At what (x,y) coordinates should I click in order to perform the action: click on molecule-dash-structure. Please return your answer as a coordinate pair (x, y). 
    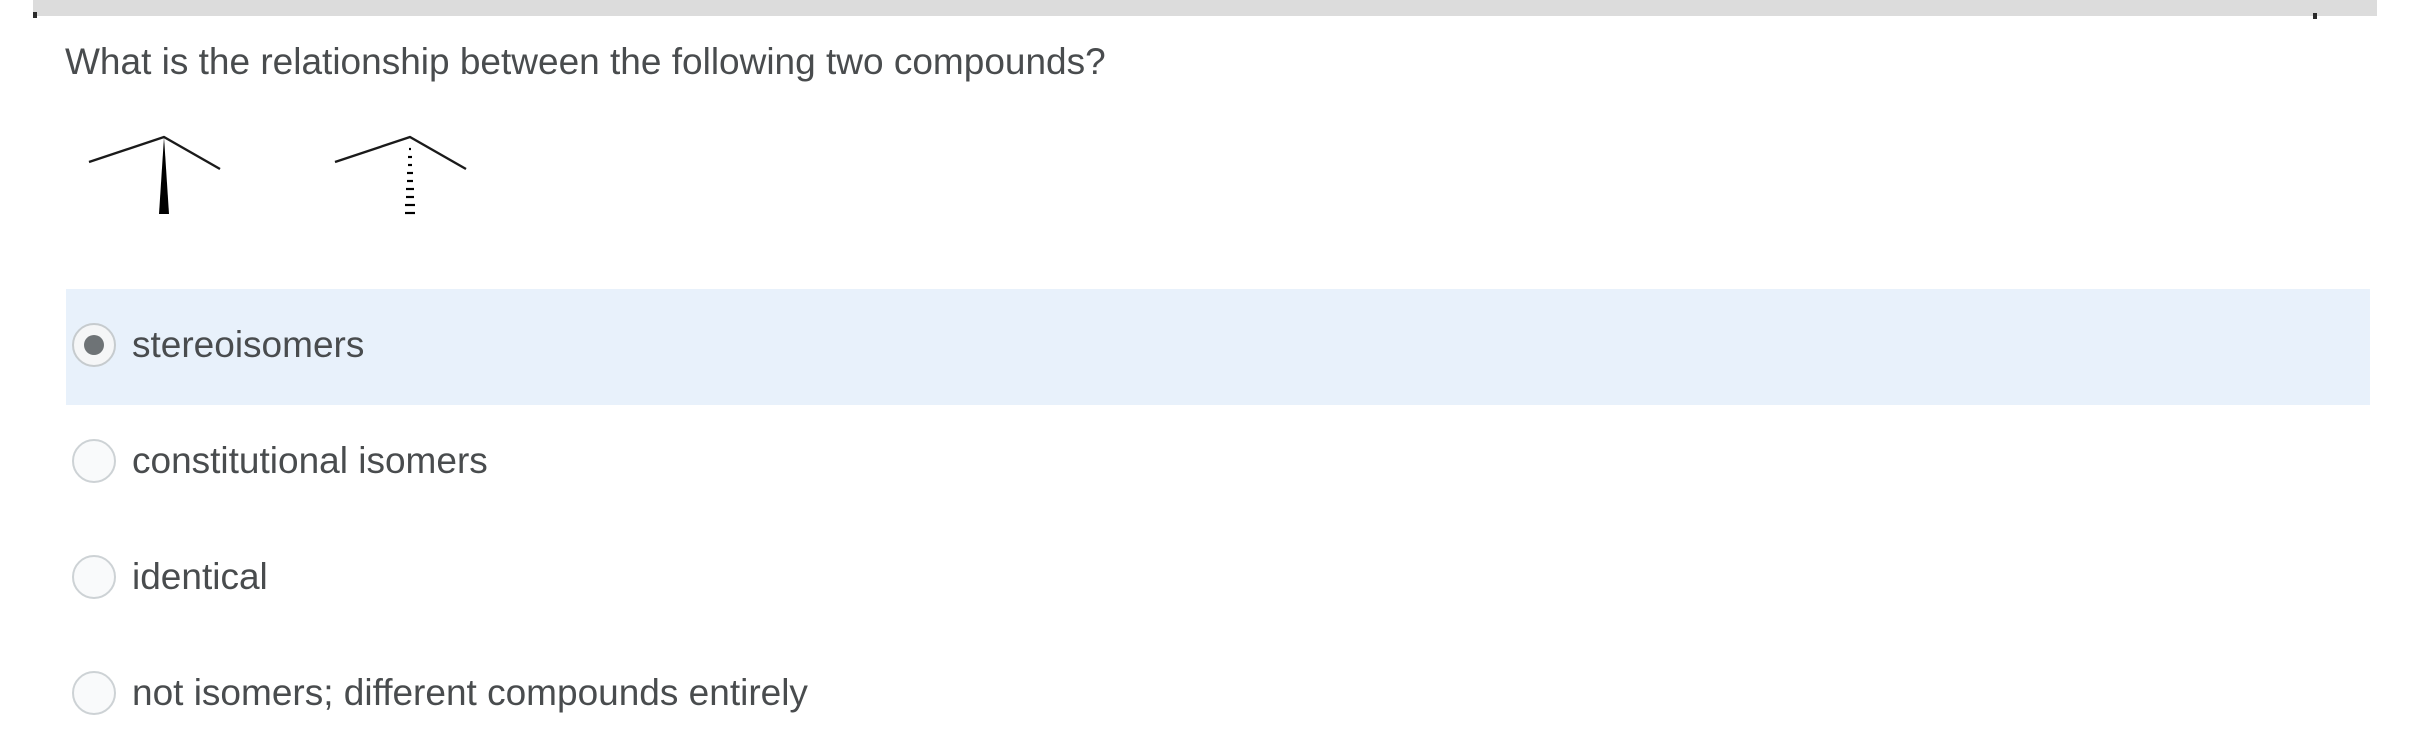
    Looking at the image, I should click on (401, 177).